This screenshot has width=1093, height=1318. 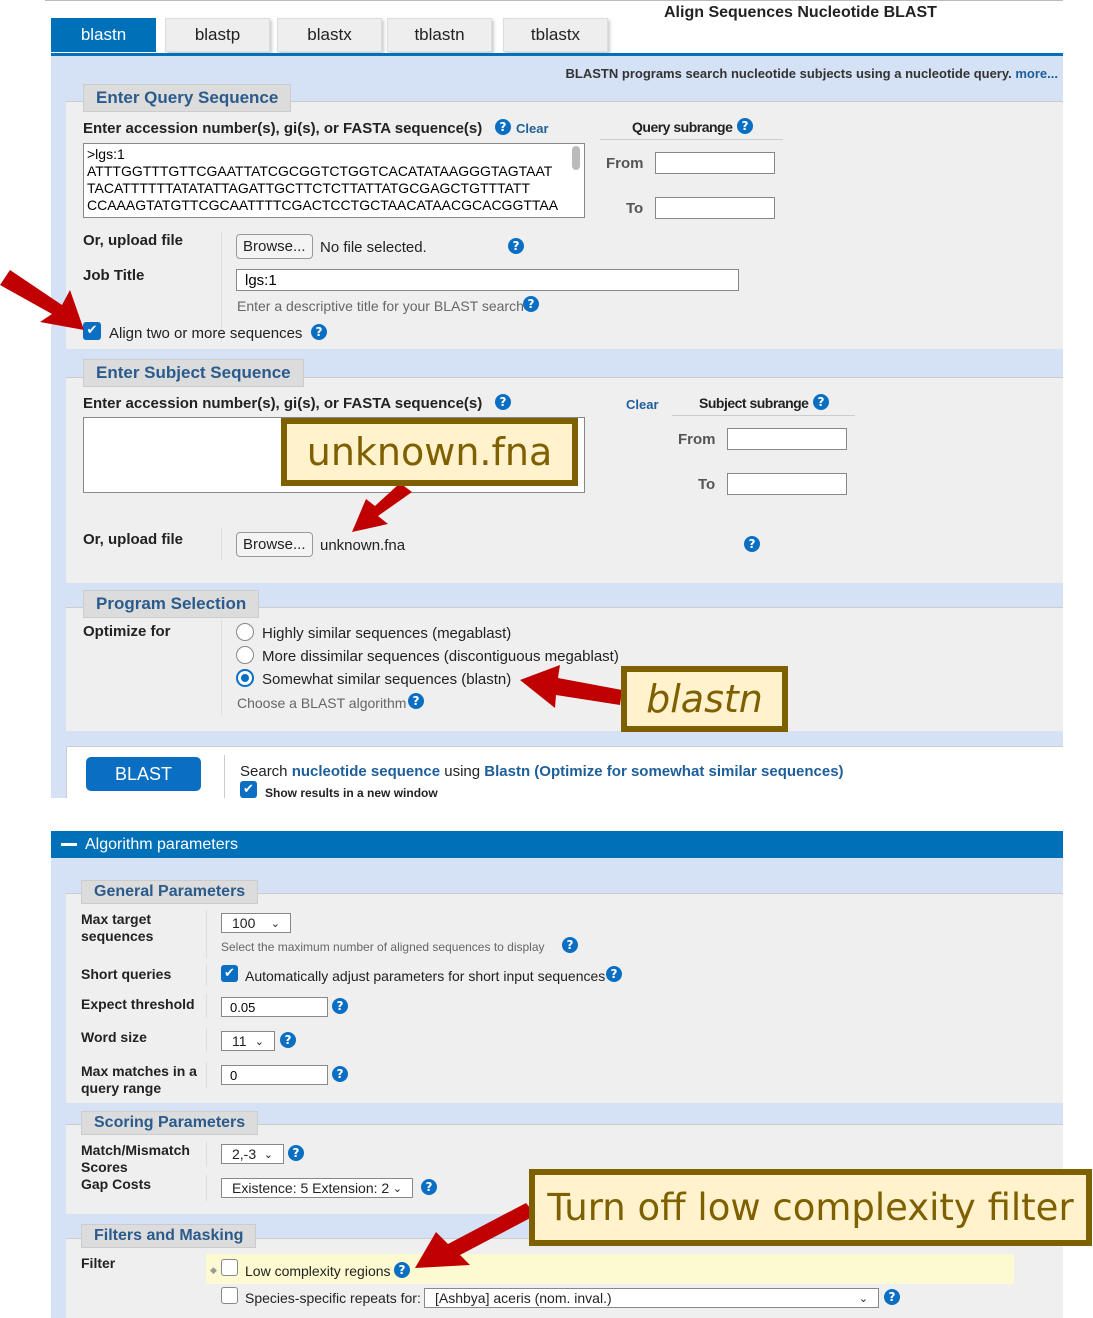 I want to click on program-callout: blastn, so click(x=704, y=699).